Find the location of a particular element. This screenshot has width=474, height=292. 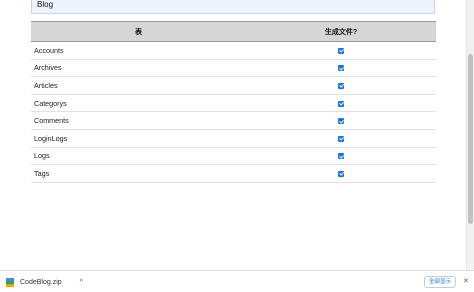

table-name-cell: Logs is located at coordinates (138, 156).